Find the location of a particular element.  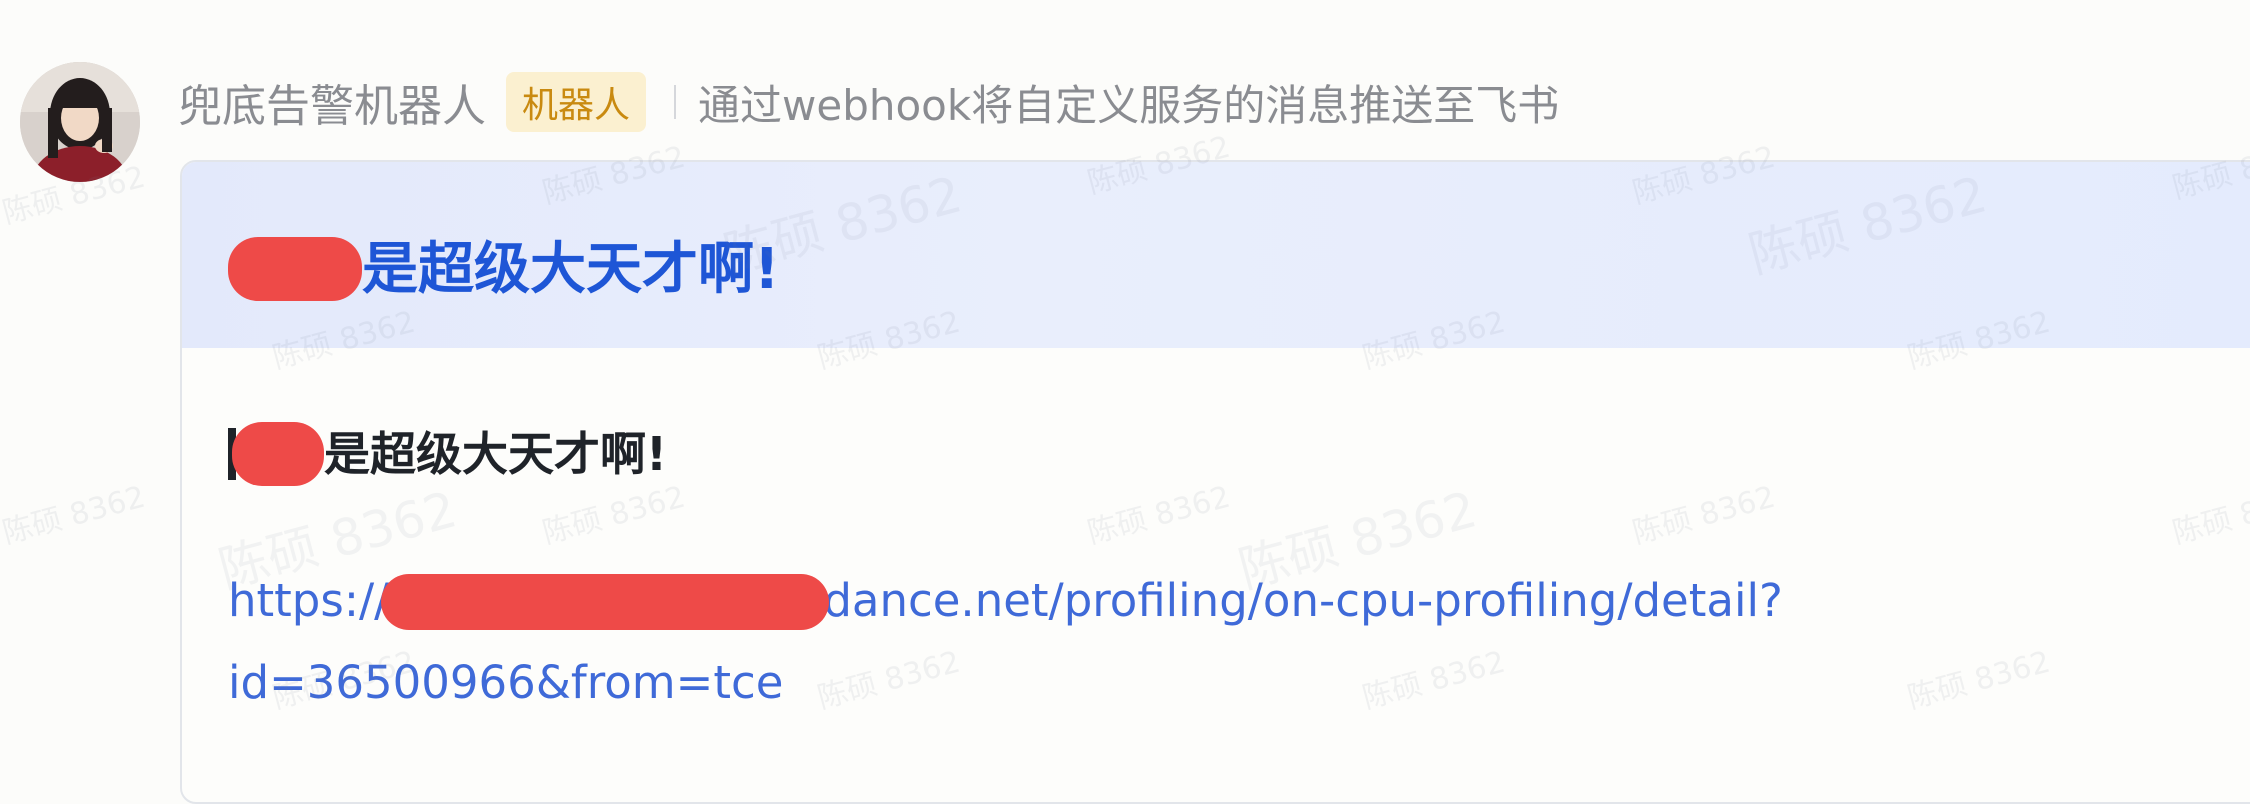

card-title: 是超级大天才啊! is located at coordinates (504, 264).